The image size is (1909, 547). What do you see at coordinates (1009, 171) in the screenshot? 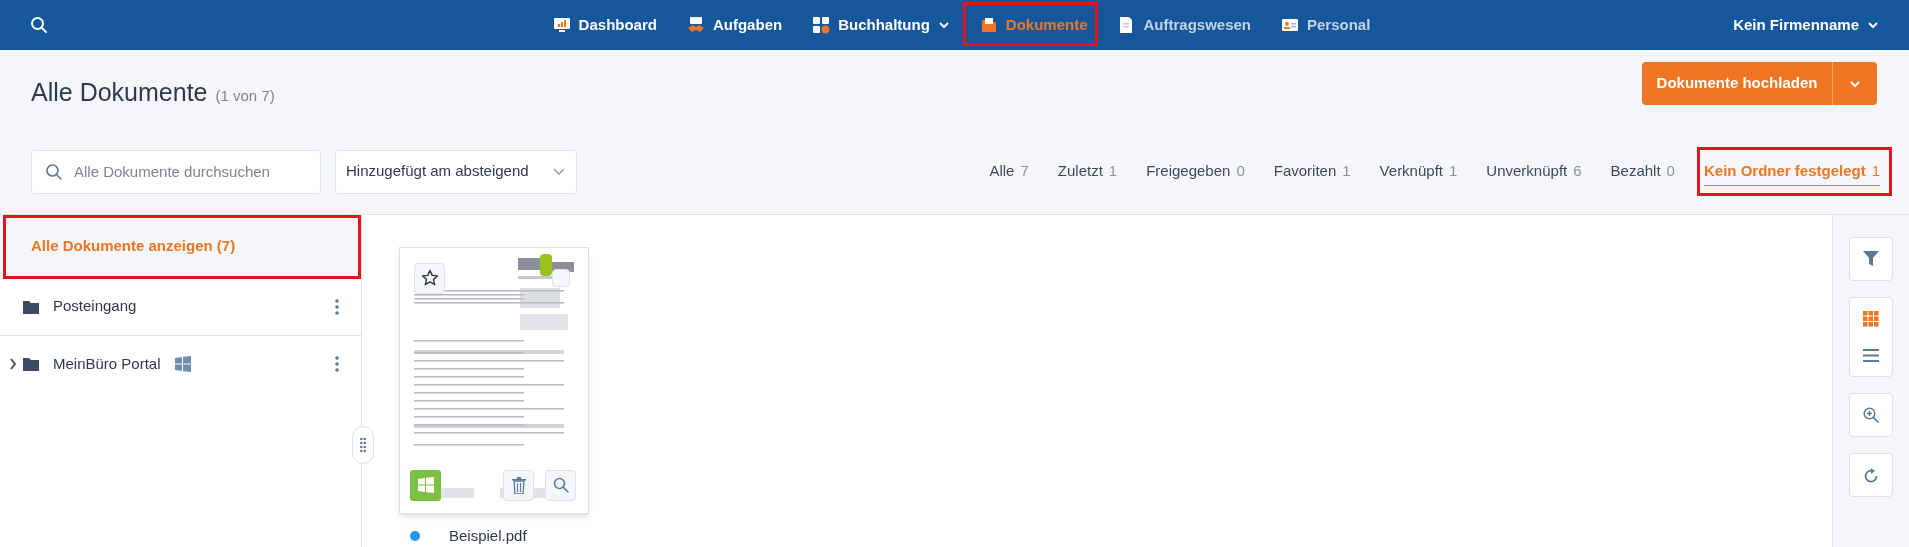
I see `filter-tab: Alle 7` at bounding box center [1009, 171].